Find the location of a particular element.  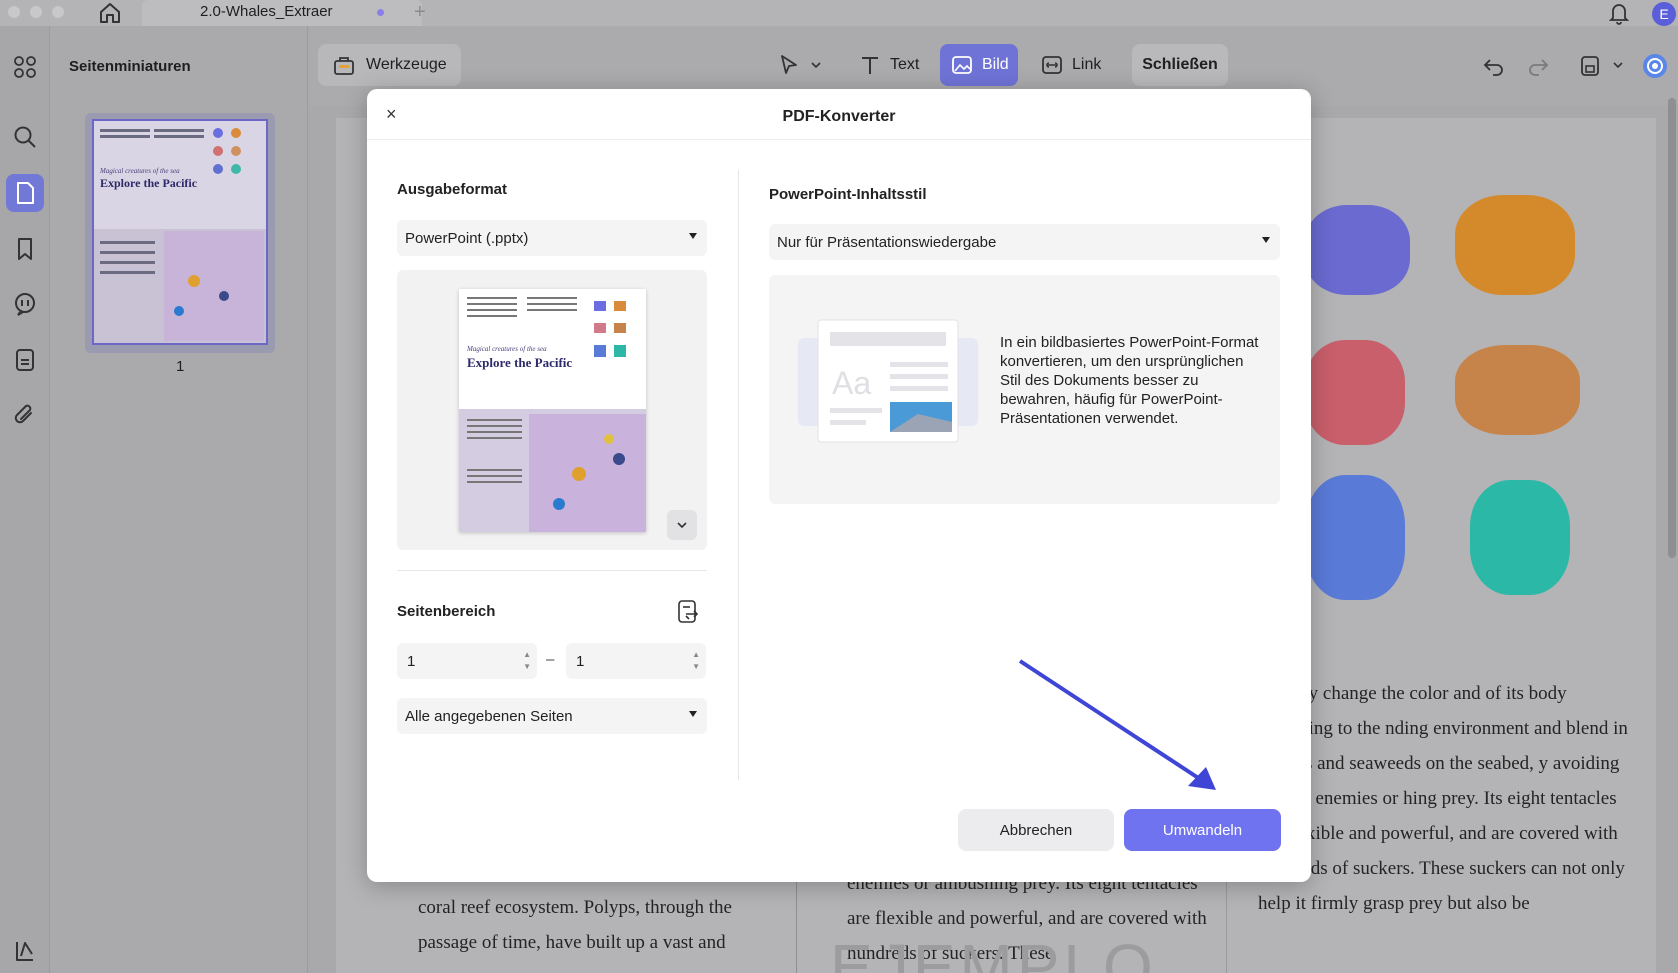

output-format-value: PowerPoint (.pptx) is located at coordinates (467, 238).